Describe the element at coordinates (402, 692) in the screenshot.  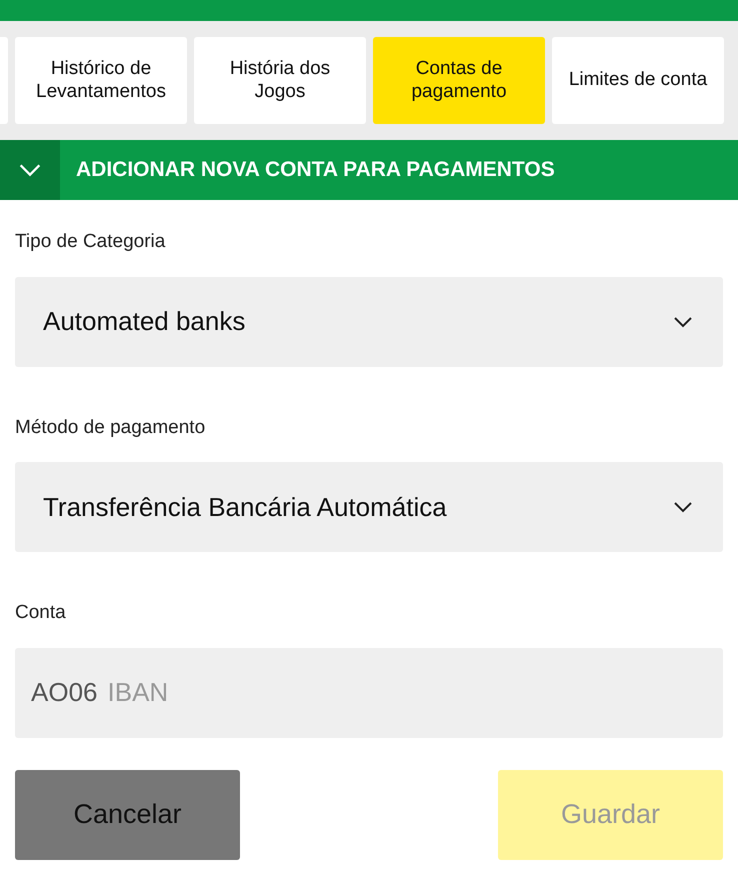
I see `text-input: IBAN` at that location.